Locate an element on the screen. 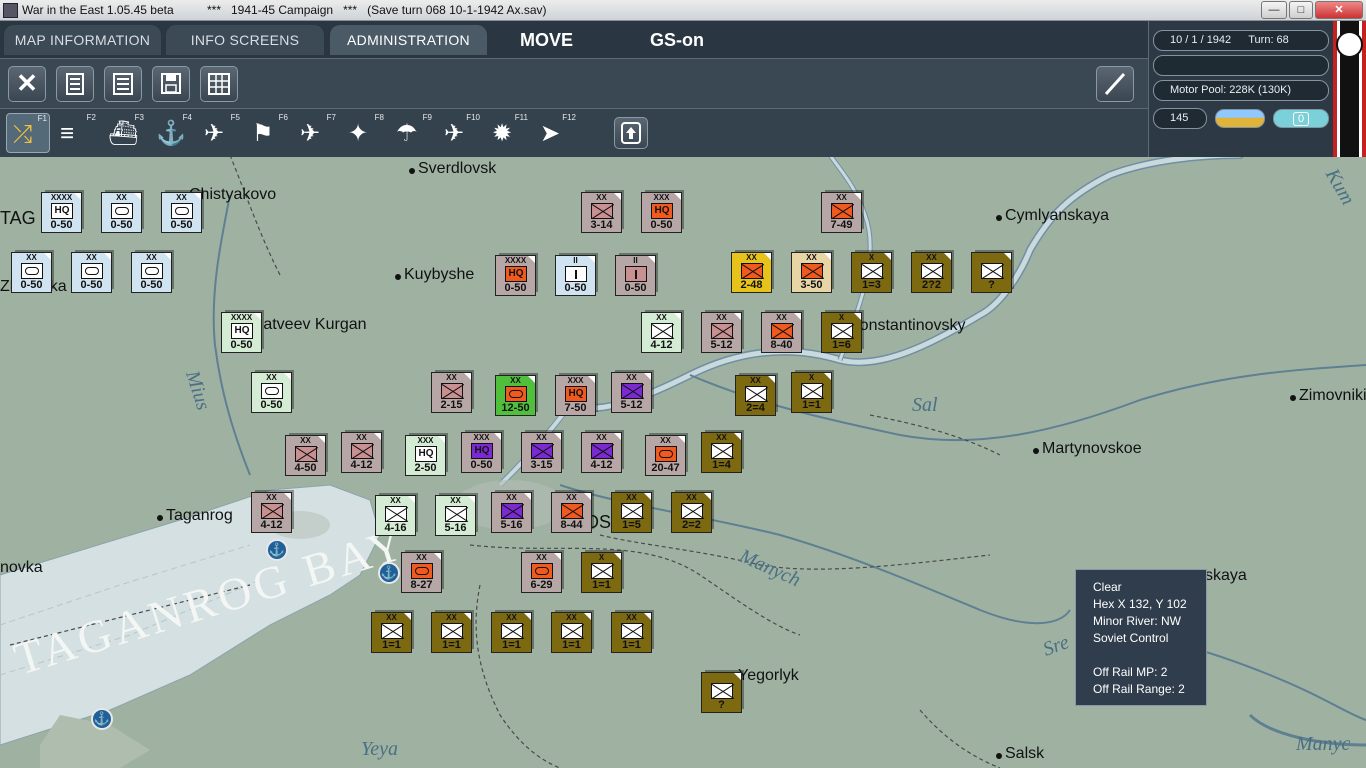 The height and width of the screenshot is (768, 1366). unit-counter: XX 8-40 is located at coordinates (781, 332).